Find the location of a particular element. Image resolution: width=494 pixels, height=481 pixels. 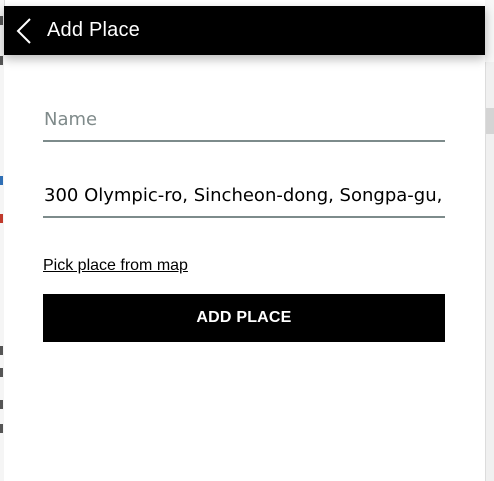

back-button is located at coordinates (24, 30).